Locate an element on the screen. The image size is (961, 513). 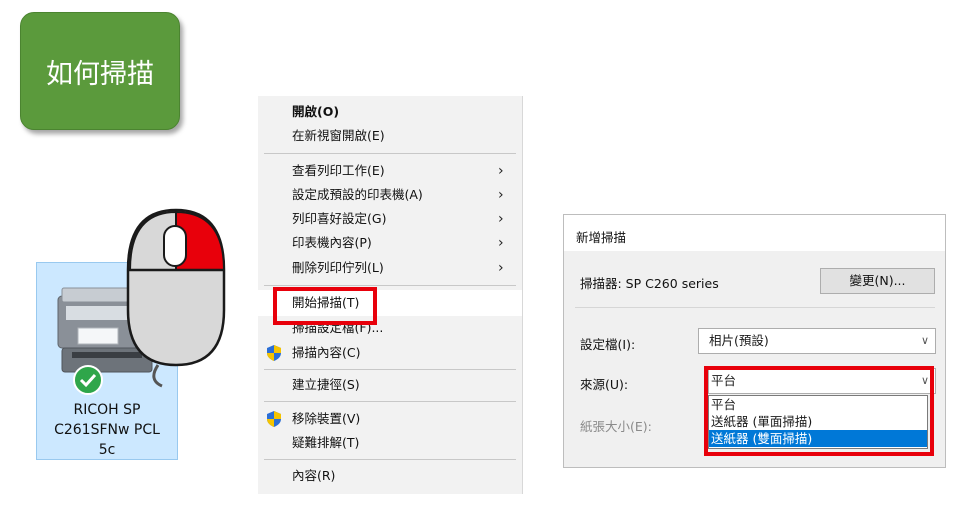
menu-item-troubleshoot-label: 疑難排解(T) is located at coordinates (326, 442).